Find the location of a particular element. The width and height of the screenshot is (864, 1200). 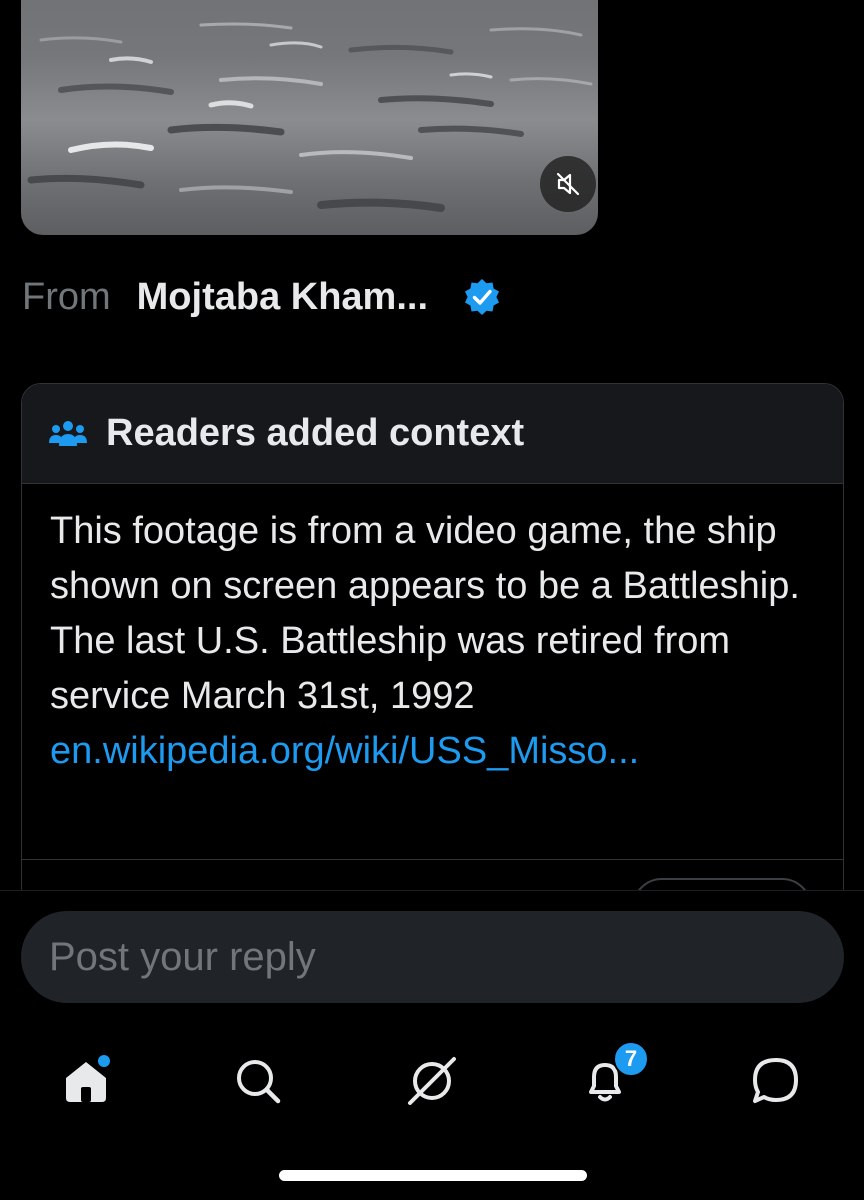

mute-button is located at coordinates (568, 184).